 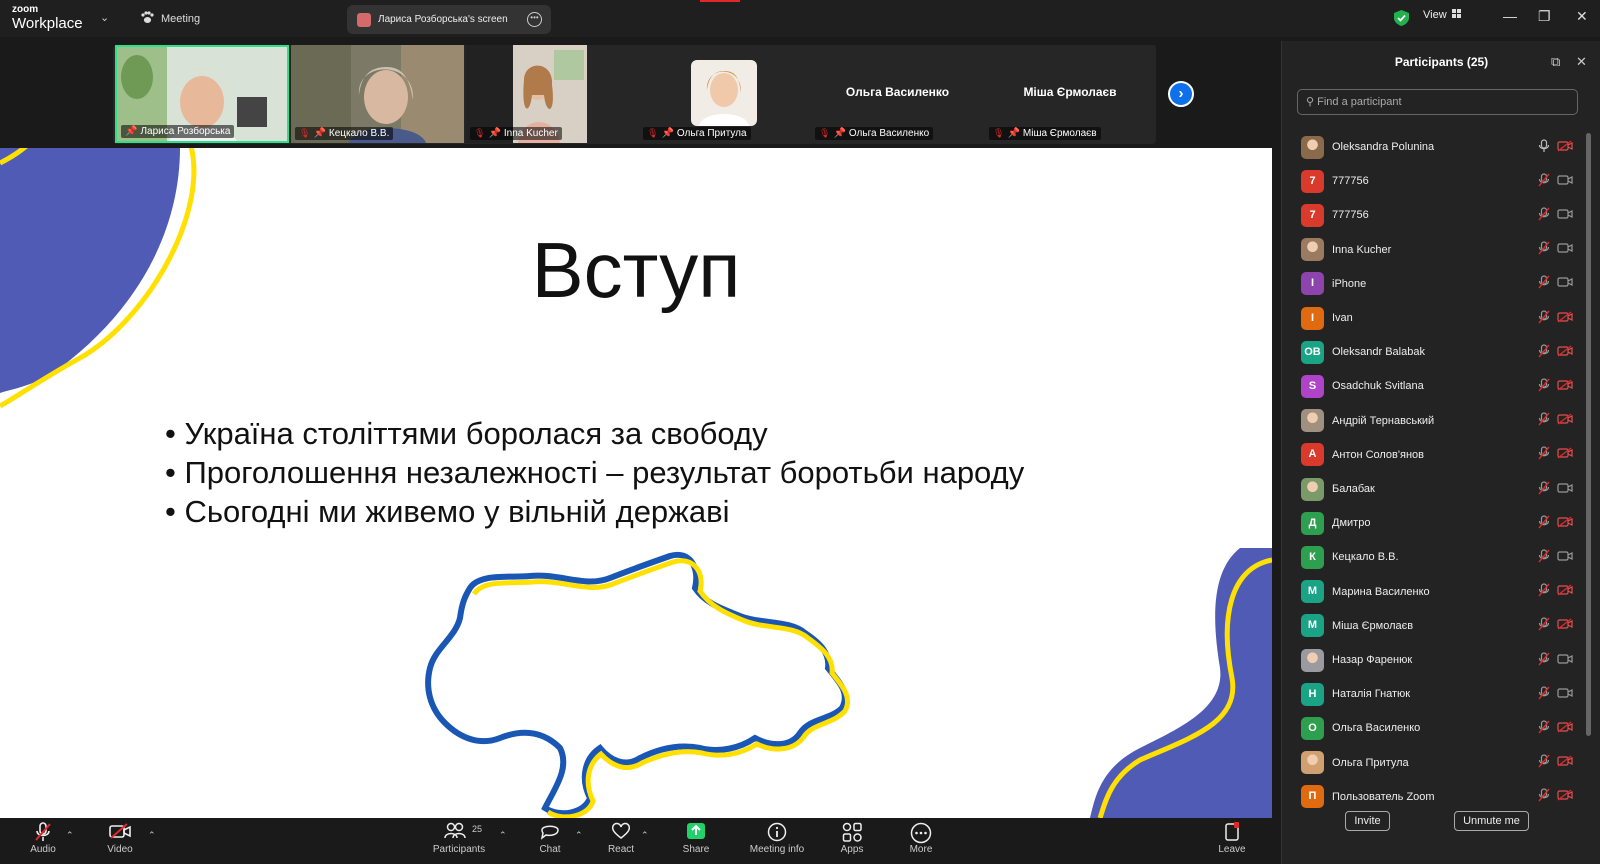 What do you see at coordinates (1432, 592) in the screenshot?
I see `list-item: М Марина Василенко` at bounding box center [1432, 592].